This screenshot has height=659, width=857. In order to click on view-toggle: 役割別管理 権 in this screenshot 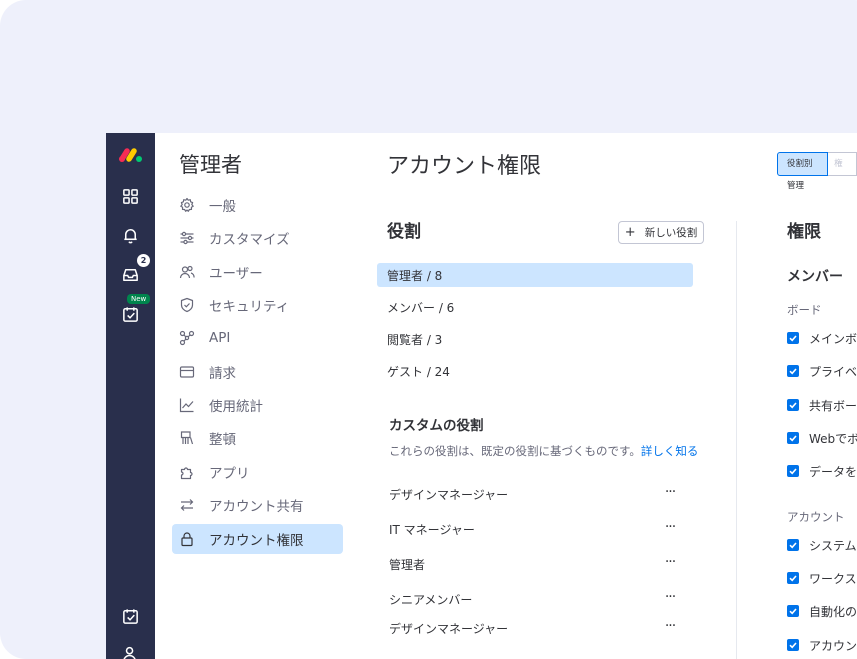, I will do `click(817, 171)`.